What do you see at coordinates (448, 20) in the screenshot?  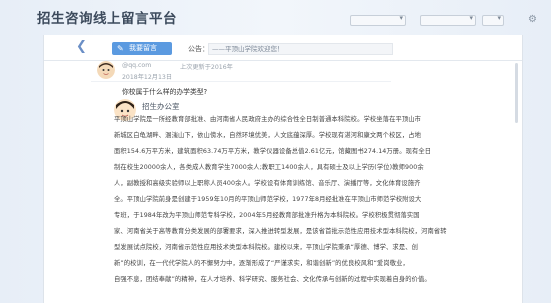 I see `filter-select-2: ▾` at bounding box center [448, 20].